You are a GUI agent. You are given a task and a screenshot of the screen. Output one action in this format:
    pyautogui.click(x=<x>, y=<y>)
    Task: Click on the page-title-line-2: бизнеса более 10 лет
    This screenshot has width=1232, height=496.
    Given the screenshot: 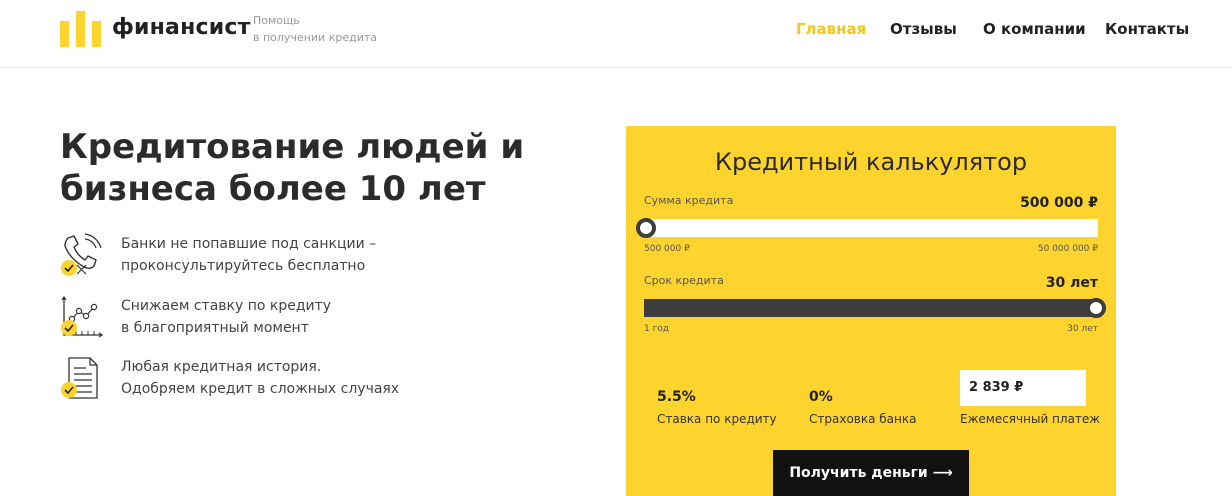 What is the action you would take?
    pyautogui.click(x=273, y=189)
    